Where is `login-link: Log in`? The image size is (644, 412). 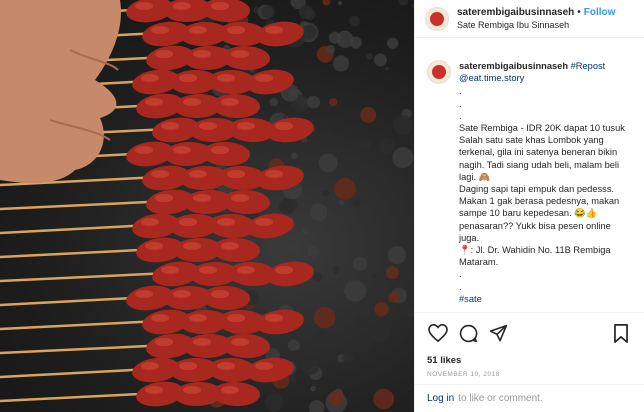 login-link: Log in is located at coordinates (440, 398).